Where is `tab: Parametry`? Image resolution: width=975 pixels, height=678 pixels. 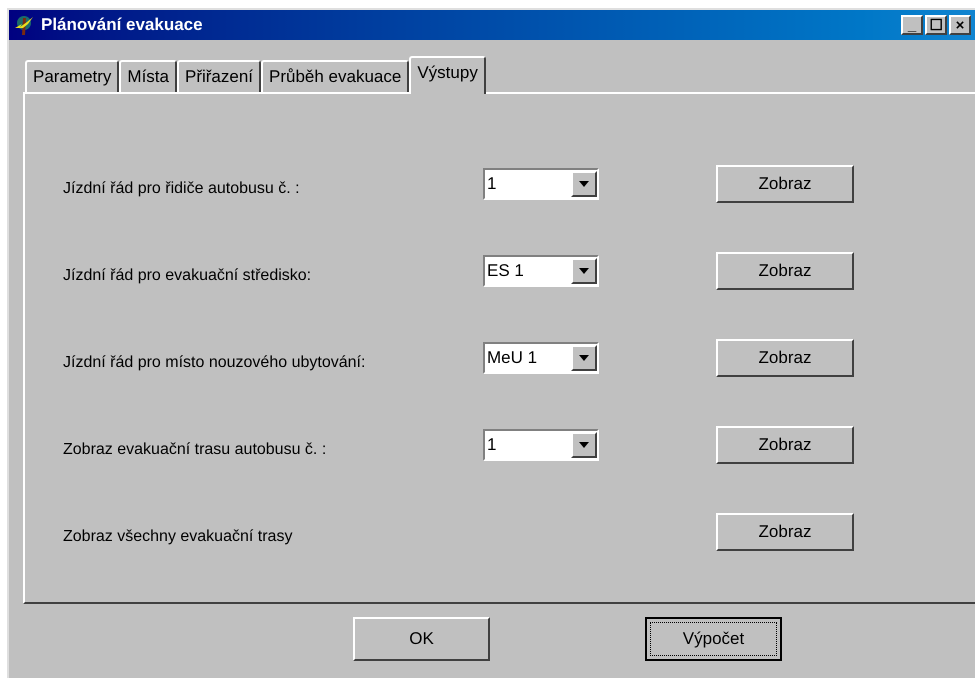 tab: Parametry is located at coordinates (72, 76).